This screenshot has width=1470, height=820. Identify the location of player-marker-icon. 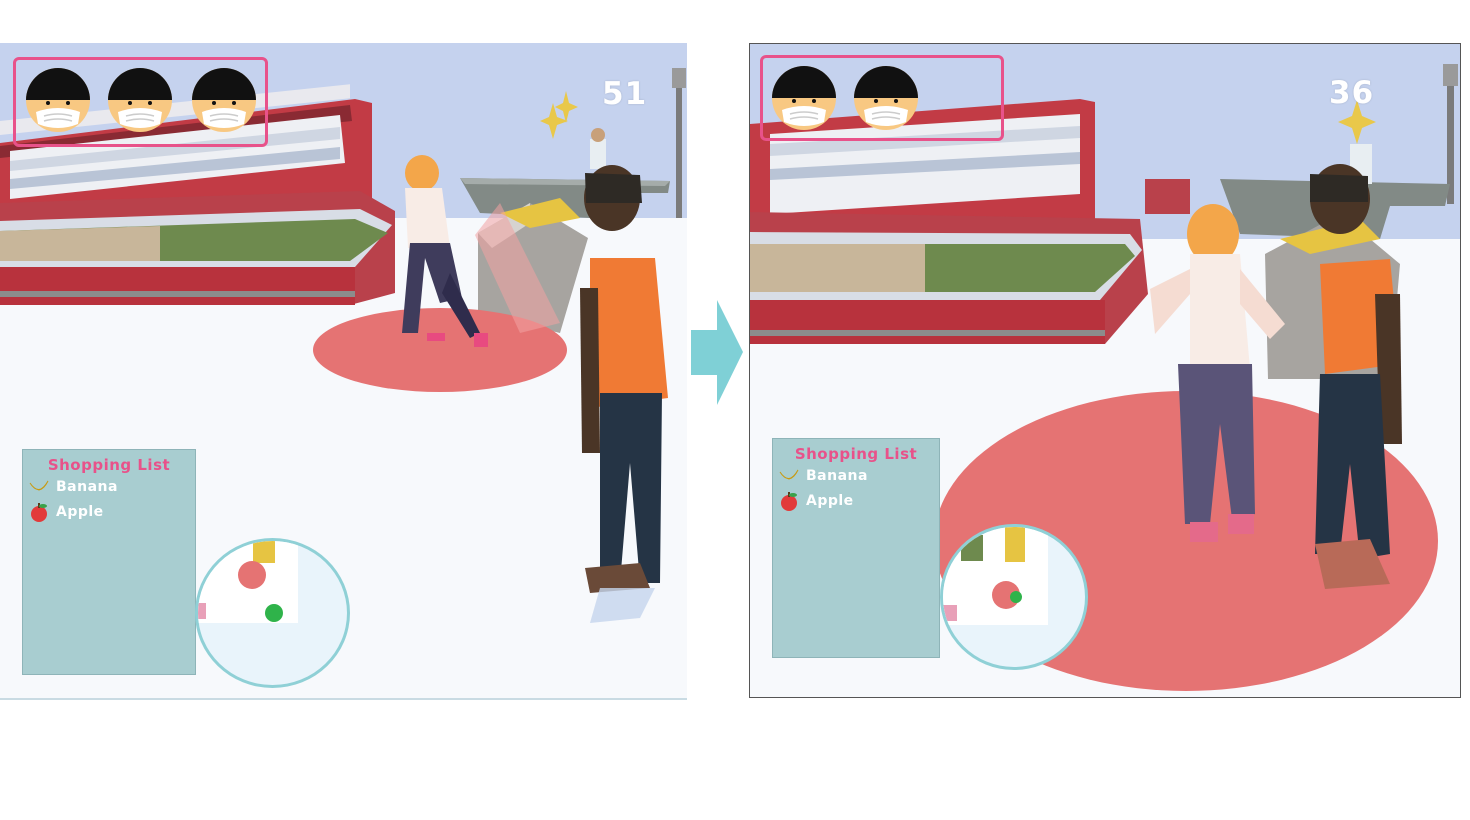
(252, 575).